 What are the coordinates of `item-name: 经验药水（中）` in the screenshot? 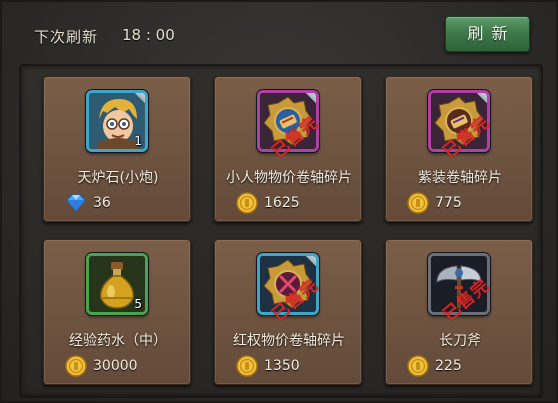 It's located at (118, 341).